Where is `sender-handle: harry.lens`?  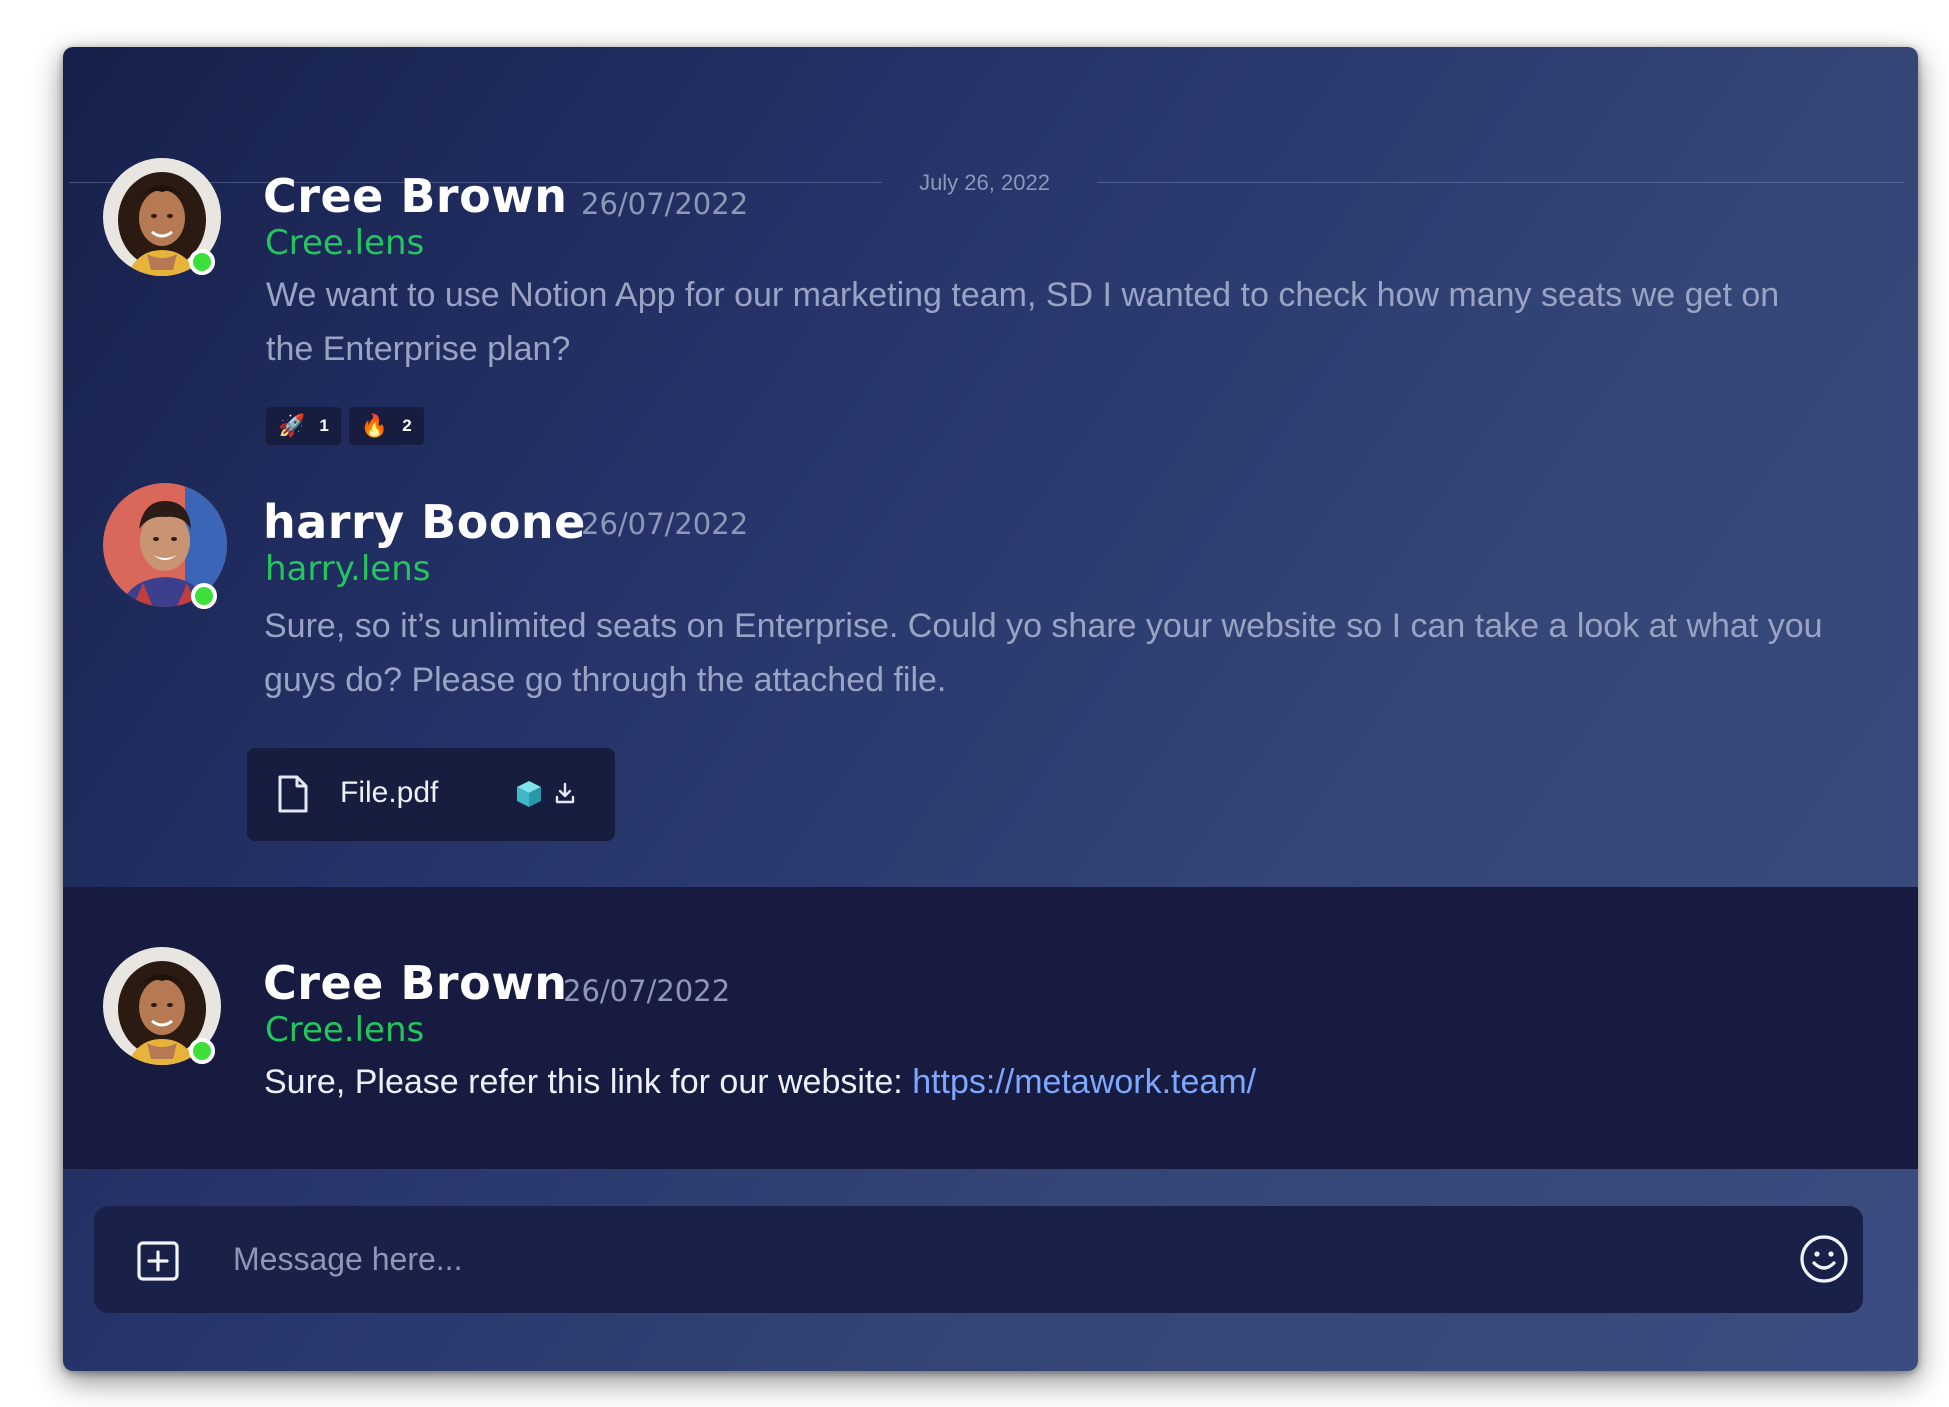 sender-handle: harry.lens is located at coordinates (347, 569).